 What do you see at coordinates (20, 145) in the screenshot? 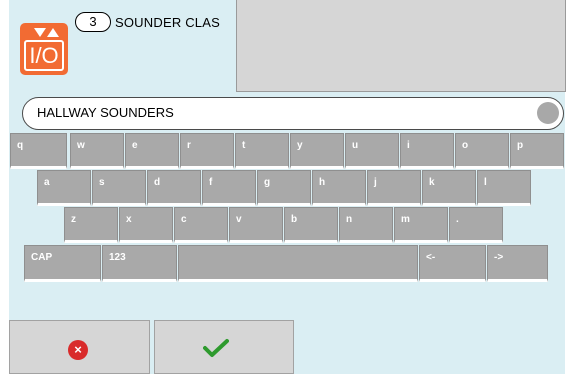
I see `key-label: q` at bounding box center [20, 145].